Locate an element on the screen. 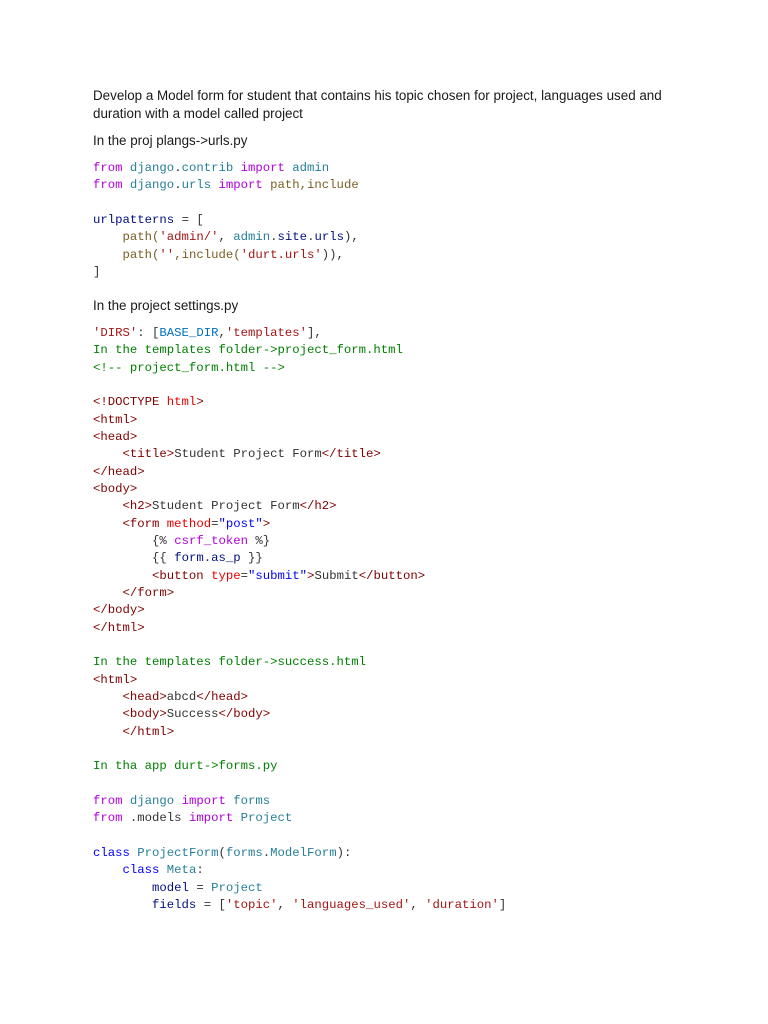 The width and height of the screenshot is (768, 1024). code-token: abcd is located at coordinates (181, 696).